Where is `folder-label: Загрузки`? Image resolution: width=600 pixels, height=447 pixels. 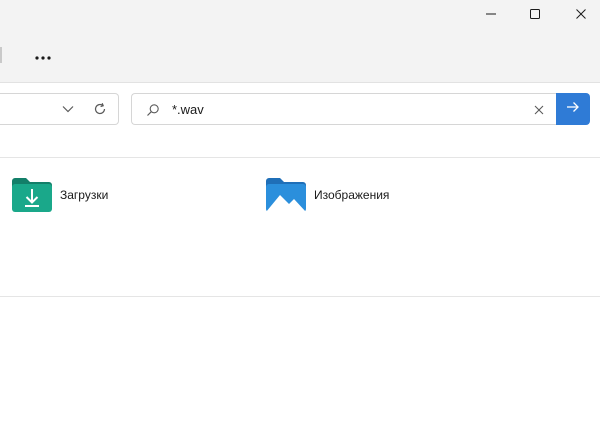
folder-label: Загрузки is located at coordinates (84, 195).